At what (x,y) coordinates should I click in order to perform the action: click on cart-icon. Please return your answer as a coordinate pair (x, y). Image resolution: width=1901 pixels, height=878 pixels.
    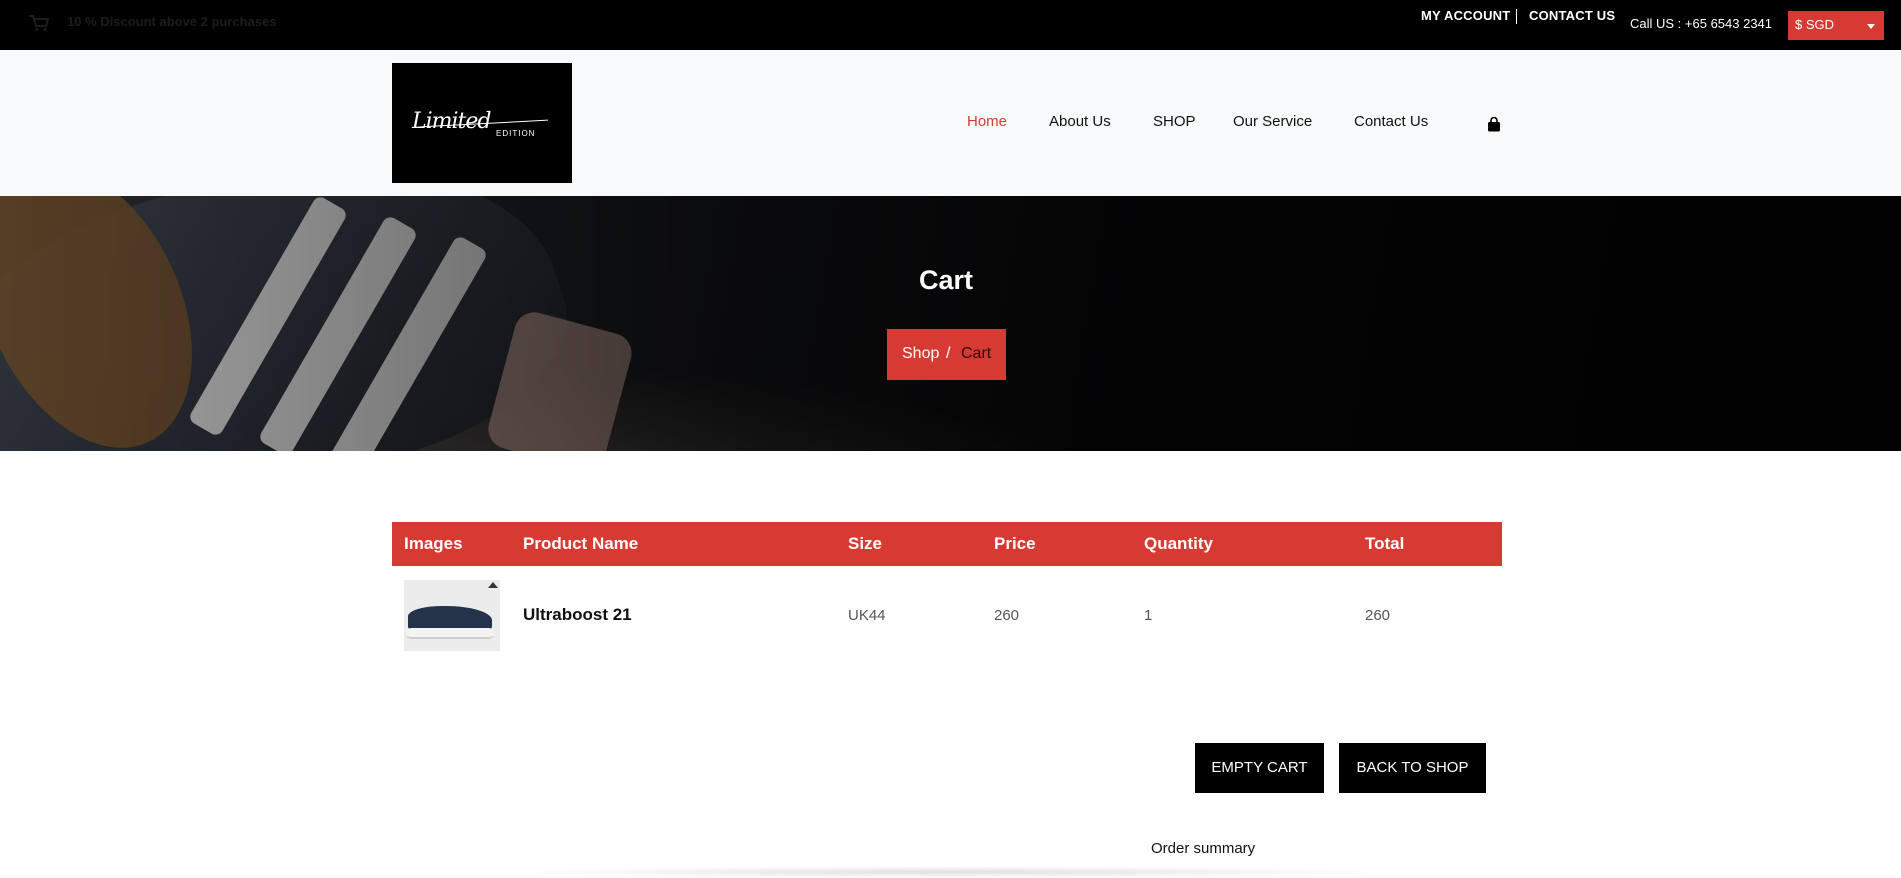
    Looking at the image, I should click on (39, 23).